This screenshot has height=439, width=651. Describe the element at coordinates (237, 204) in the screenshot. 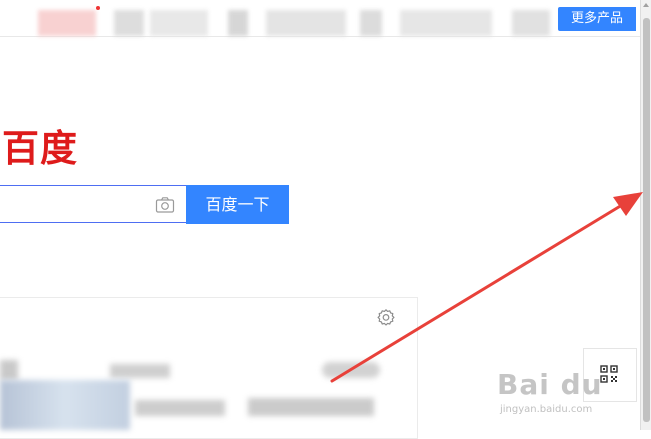

I see `search-button: 百度一下` at that location.